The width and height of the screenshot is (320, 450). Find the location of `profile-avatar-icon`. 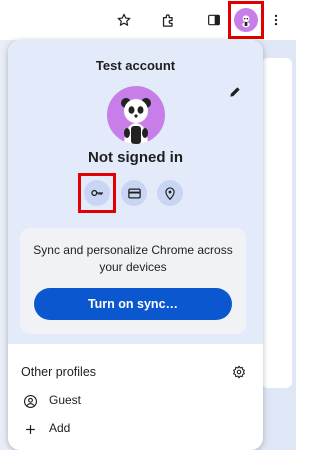

profile-avatar-icon is located at coordinates (246, 20).